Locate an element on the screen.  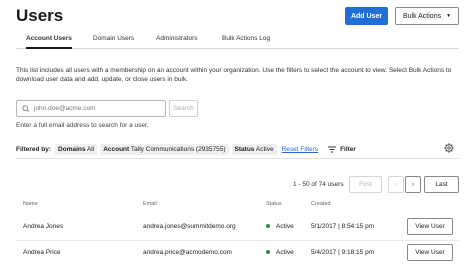
filter-chip-status: Status Active is located at coordinates (254, 149).